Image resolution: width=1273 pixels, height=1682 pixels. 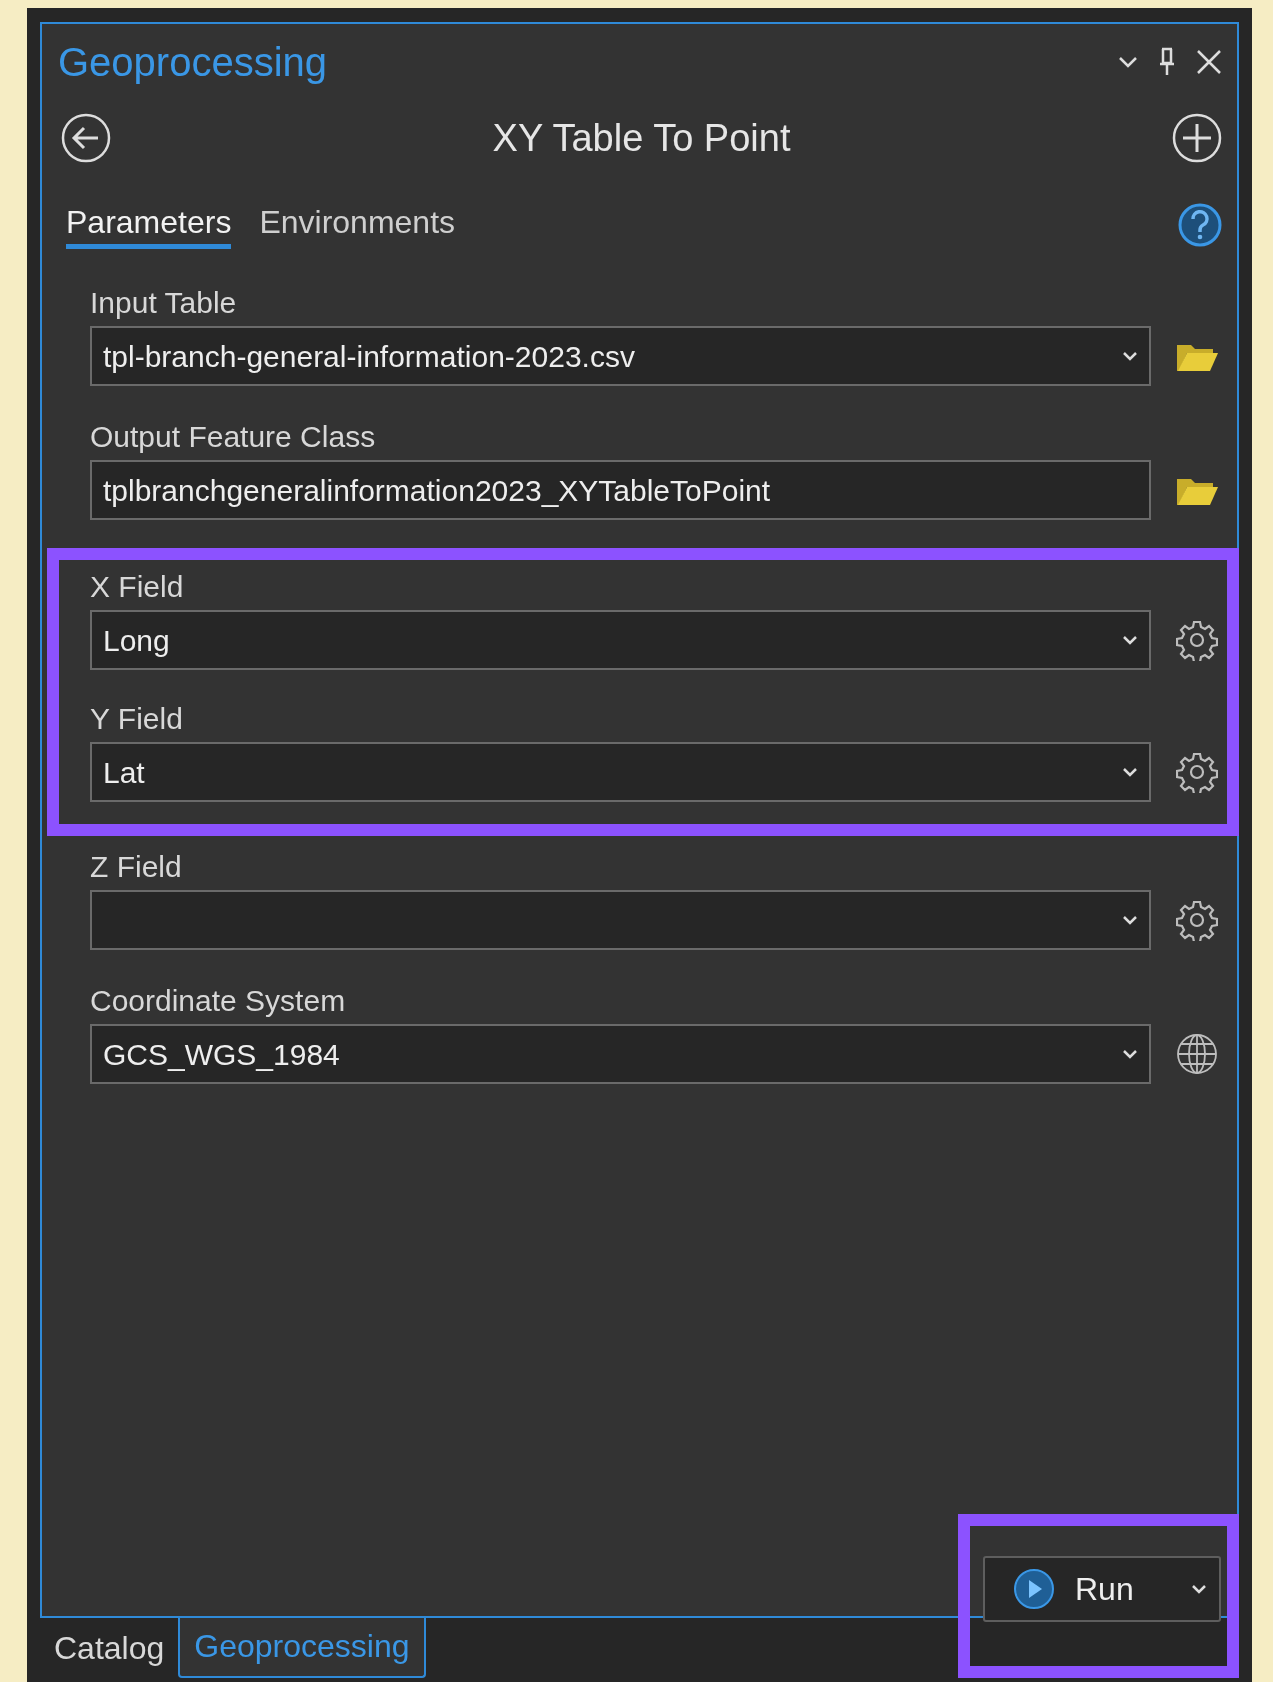 I want to click on tool-title: XY Table To Point, so click(x=641, y=138).